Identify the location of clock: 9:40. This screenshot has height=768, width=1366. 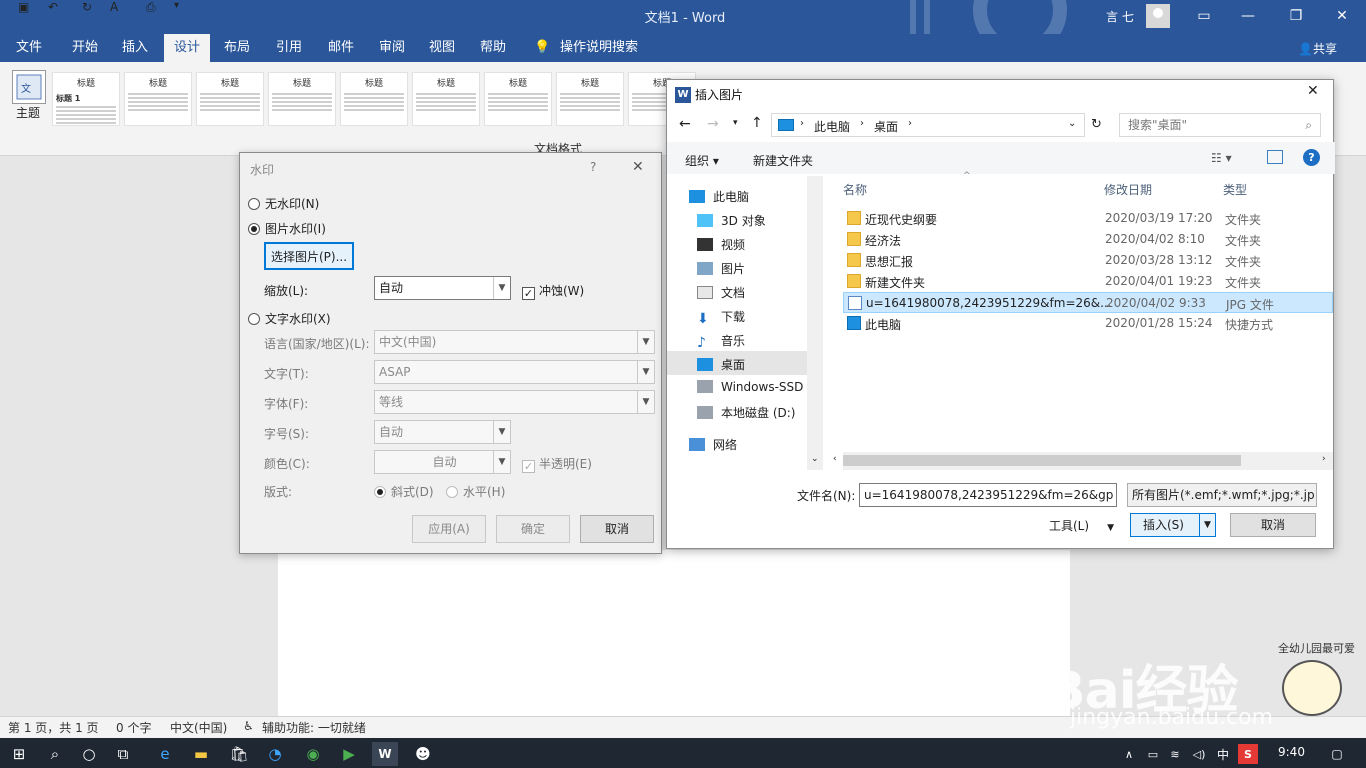
(1291, 752).